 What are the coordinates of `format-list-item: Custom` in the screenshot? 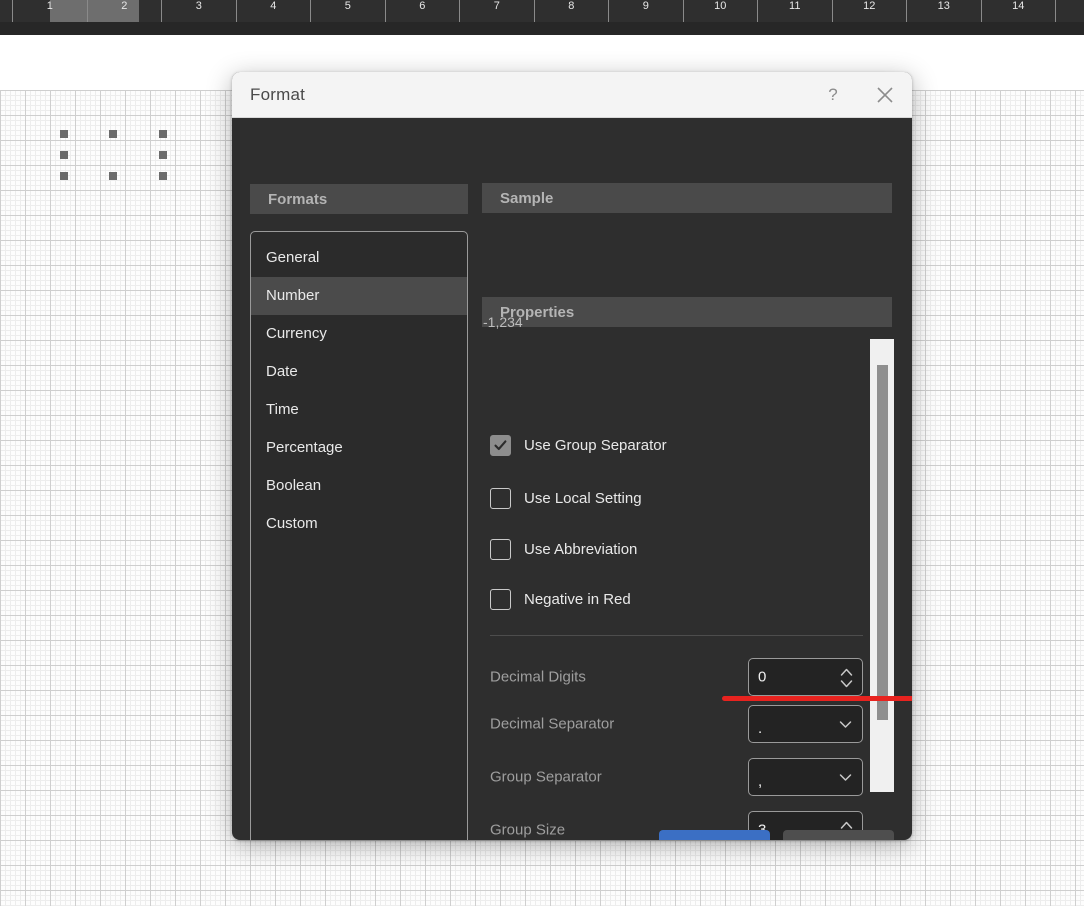 It's located at (359, 524).